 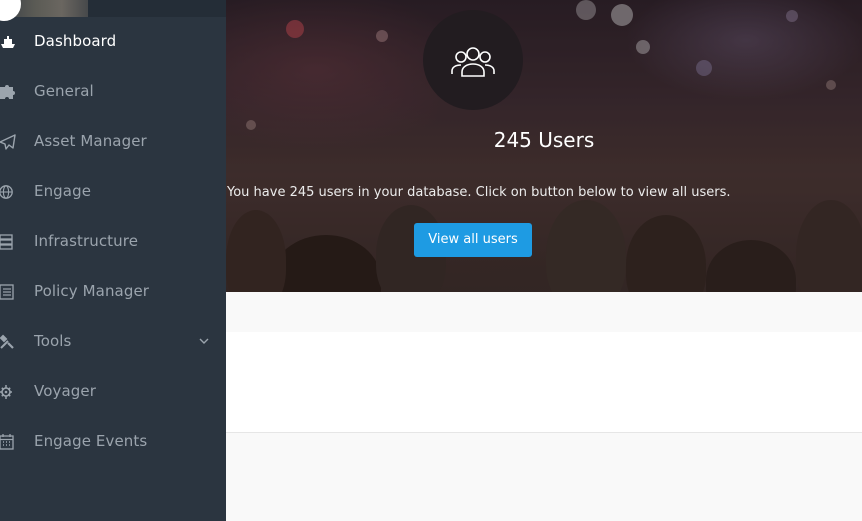 I want to click on globe-icon, so click(x=8, y=192).